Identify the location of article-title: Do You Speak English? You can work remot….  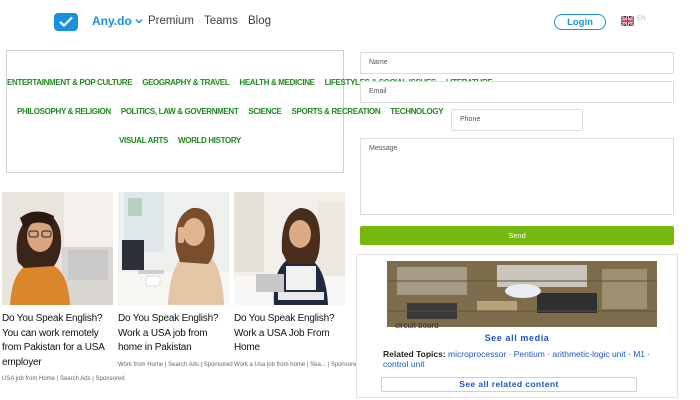
(57, 341).